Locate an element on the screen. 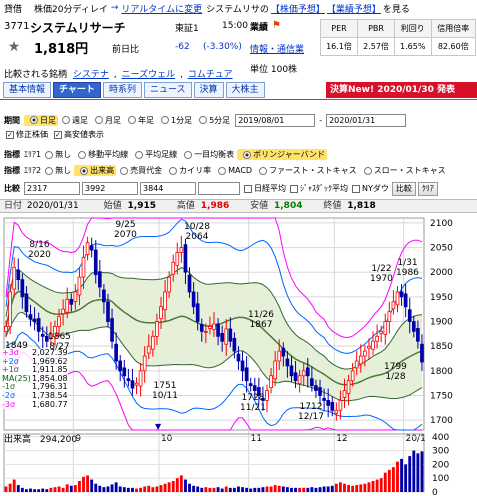 Image resolution: width=477 pixels, height=496 pixels. radio-weekly: 週足 is located at coordinates (74, 120).